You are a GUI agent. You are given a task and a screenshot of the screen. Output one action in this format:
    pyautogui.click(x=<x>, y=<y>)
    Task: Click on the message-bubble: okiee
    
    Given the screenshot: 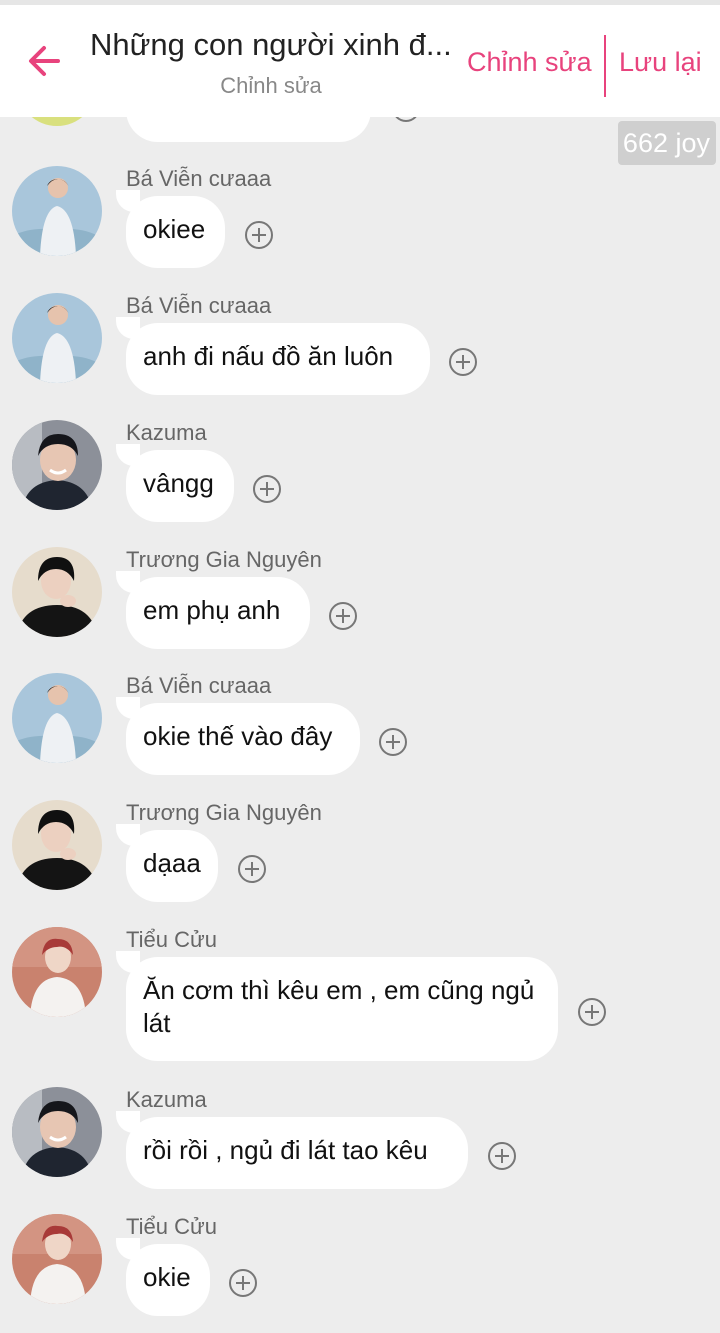 What is the action you would take?
    pyautogui.click(x=170, y=229)
    